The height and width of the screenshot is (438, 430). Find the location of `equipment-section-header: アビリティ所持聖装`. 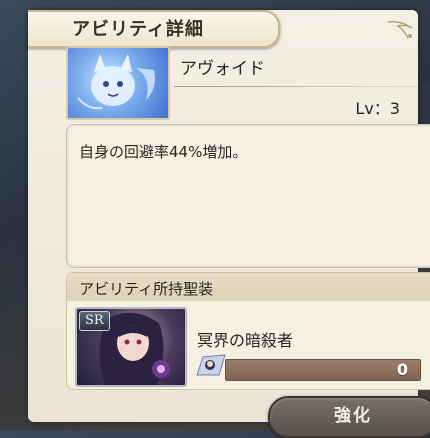

equipment-section-header: アビリティ所持聖装 is located at coordinates (248, 287).